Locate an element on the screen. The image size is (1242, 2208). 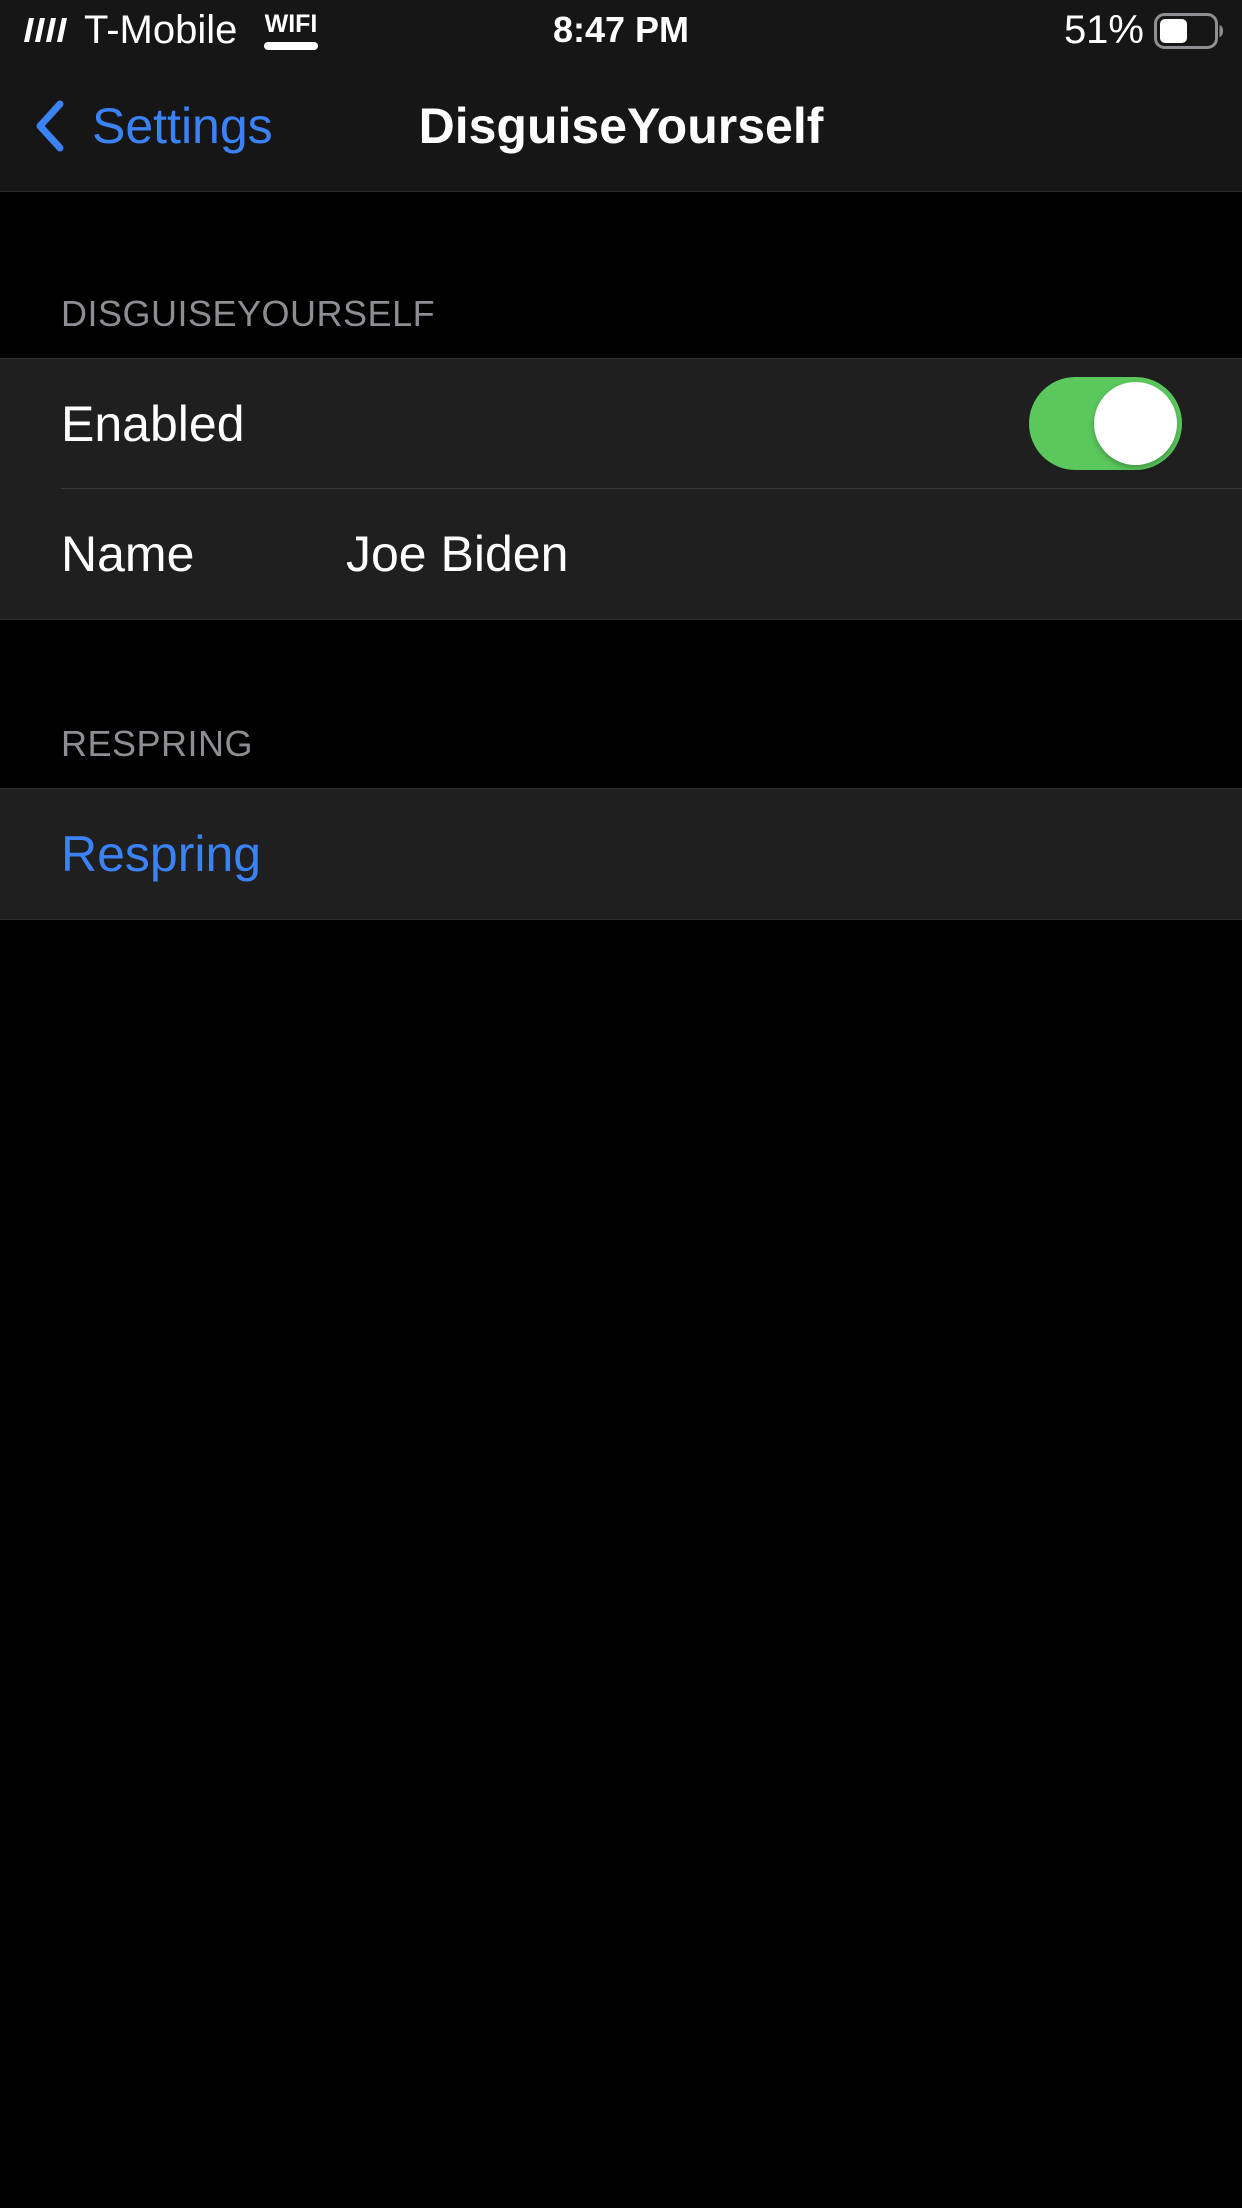
settings-group-disguiseyourself: Enabled Name is located at coordinates (621, 489).